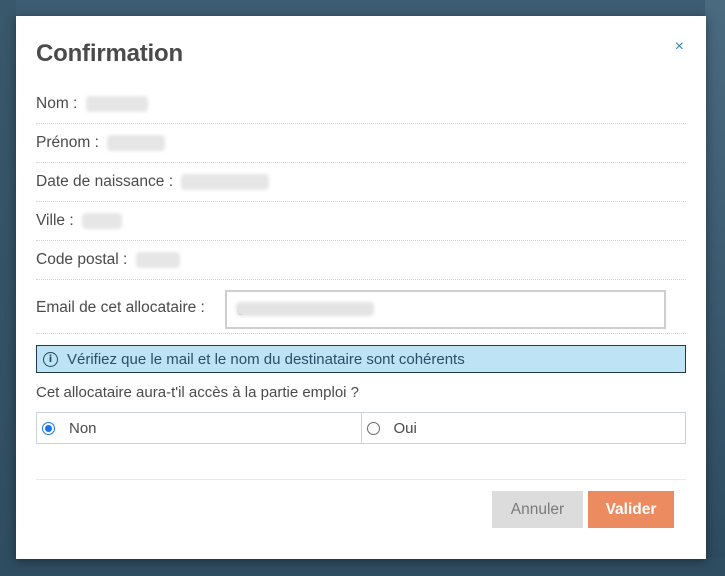  I want to click on footer-divider, so click(361, 479).